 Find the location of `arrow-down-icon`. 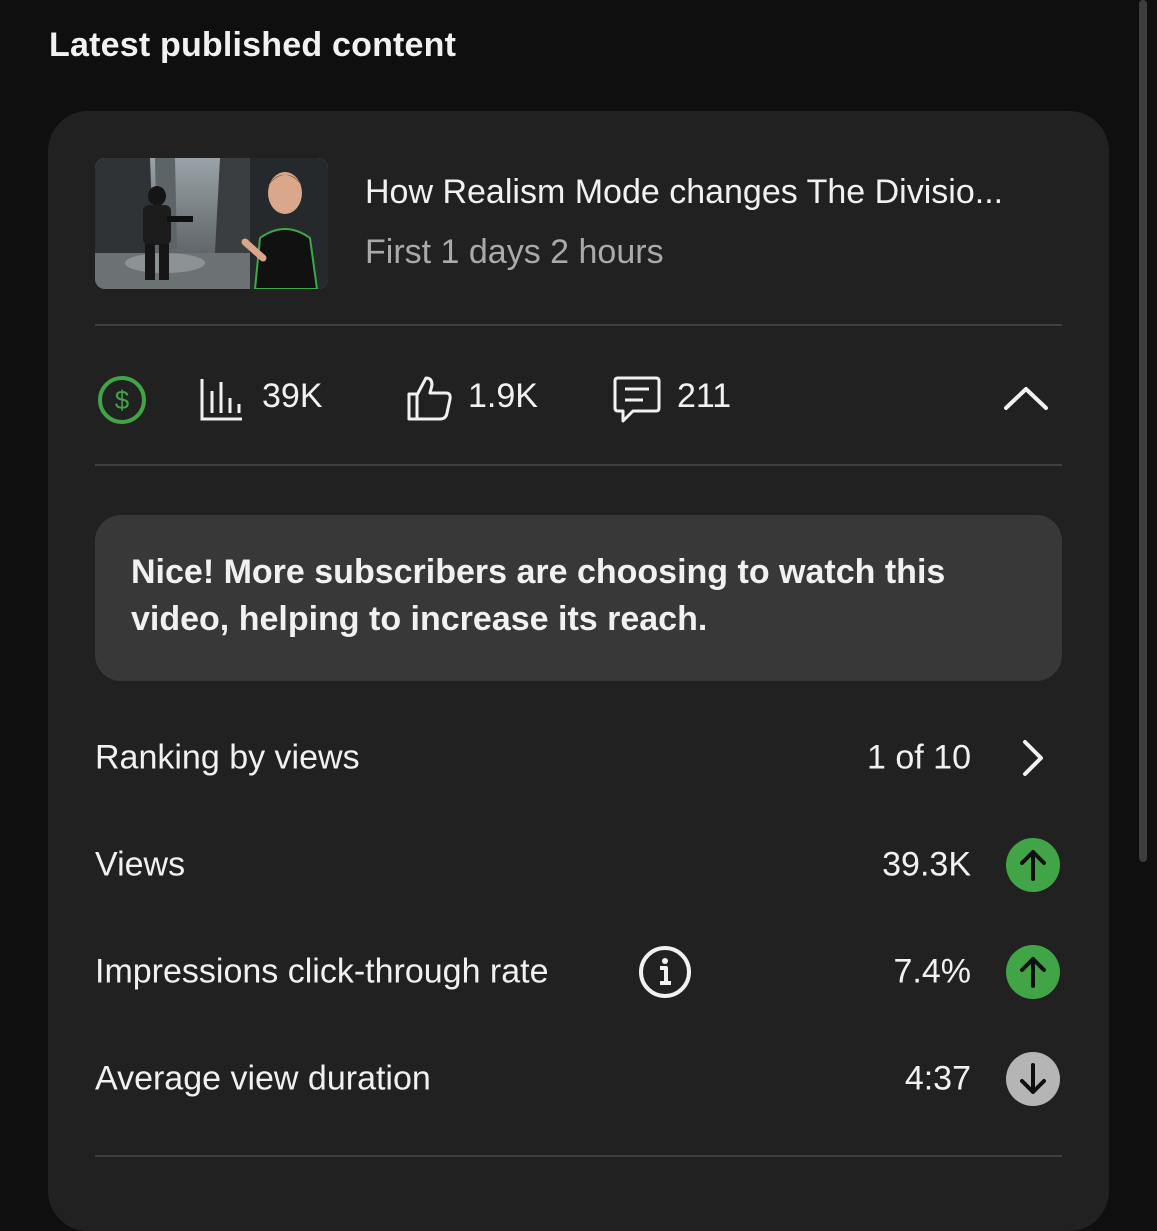

arrow-down-icon is located at coordinates (1033, 1079).